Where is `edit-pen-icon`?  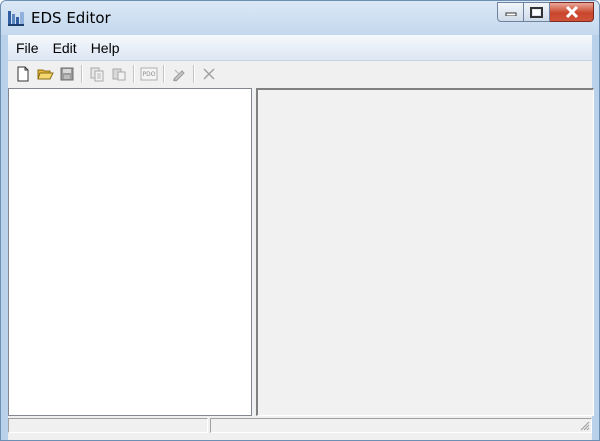 edit-pen-icon is located at coordinates (179, 75).